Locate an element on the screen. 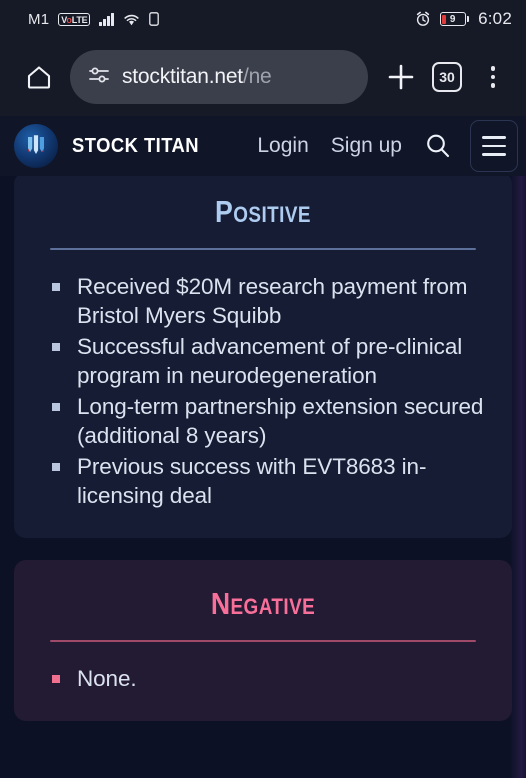  status-bar-left: M1 VoLTE is located at coordinates (93, 19).